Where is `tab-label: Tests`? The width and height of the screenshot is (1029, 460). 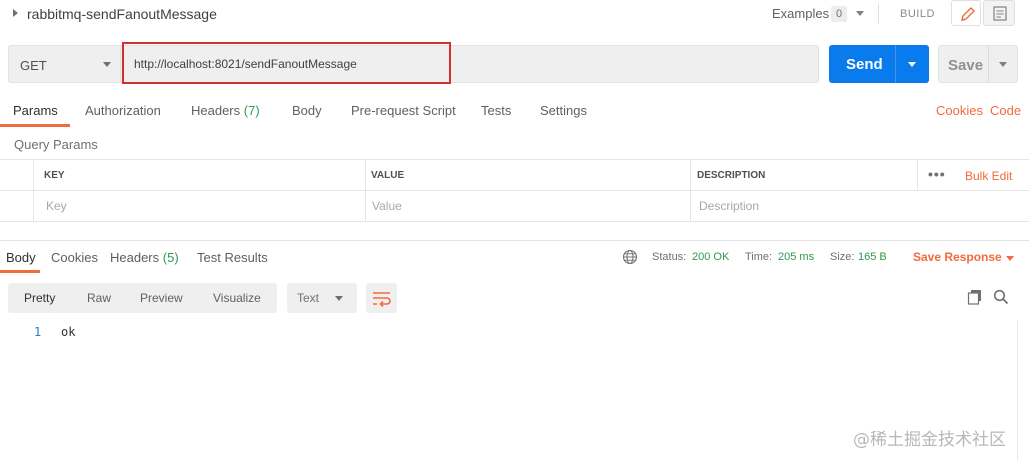 tab-label: Tests is located at coordinates (496, 110).